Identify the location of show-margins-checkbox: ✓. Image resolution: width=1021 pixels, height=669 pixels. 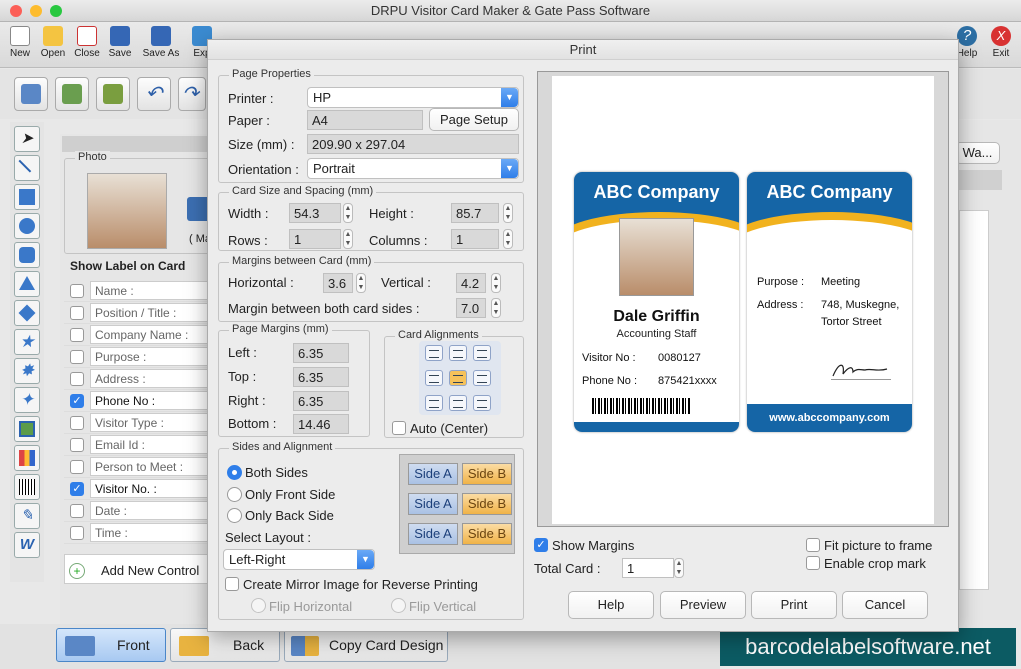
(541, 545).